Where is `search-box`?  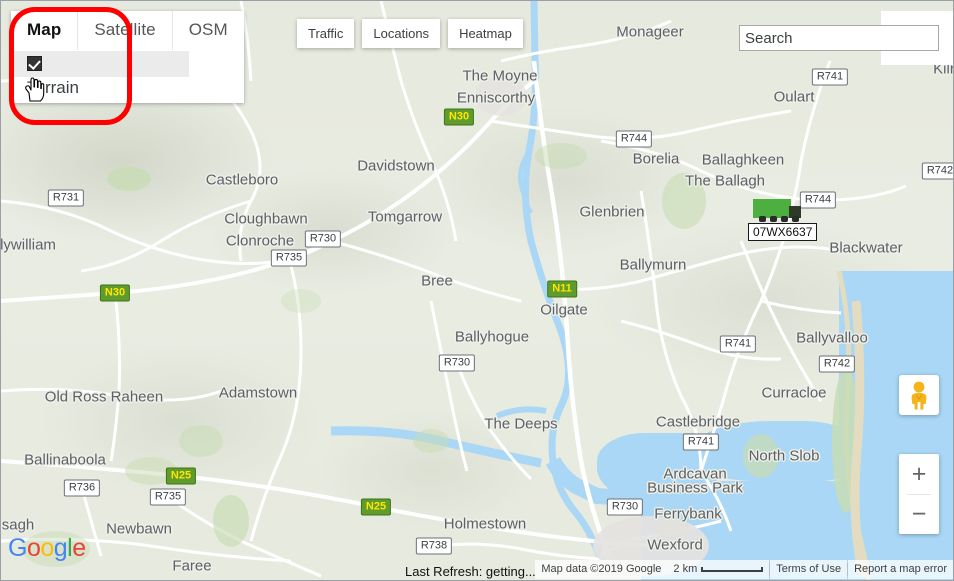
search-box is located at coordinates (839, 38).